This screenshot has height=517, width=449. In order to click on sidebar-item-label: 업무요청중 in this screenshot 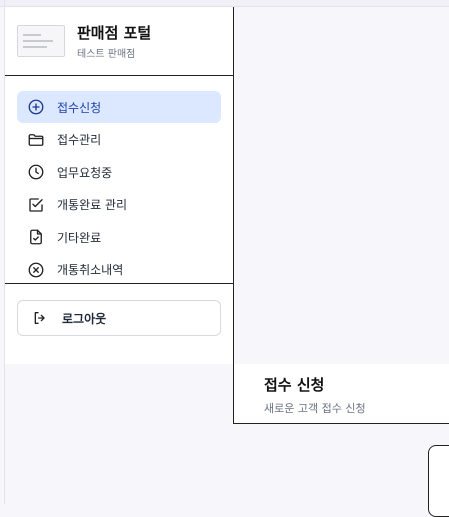, I will do `click(85, 172)`.